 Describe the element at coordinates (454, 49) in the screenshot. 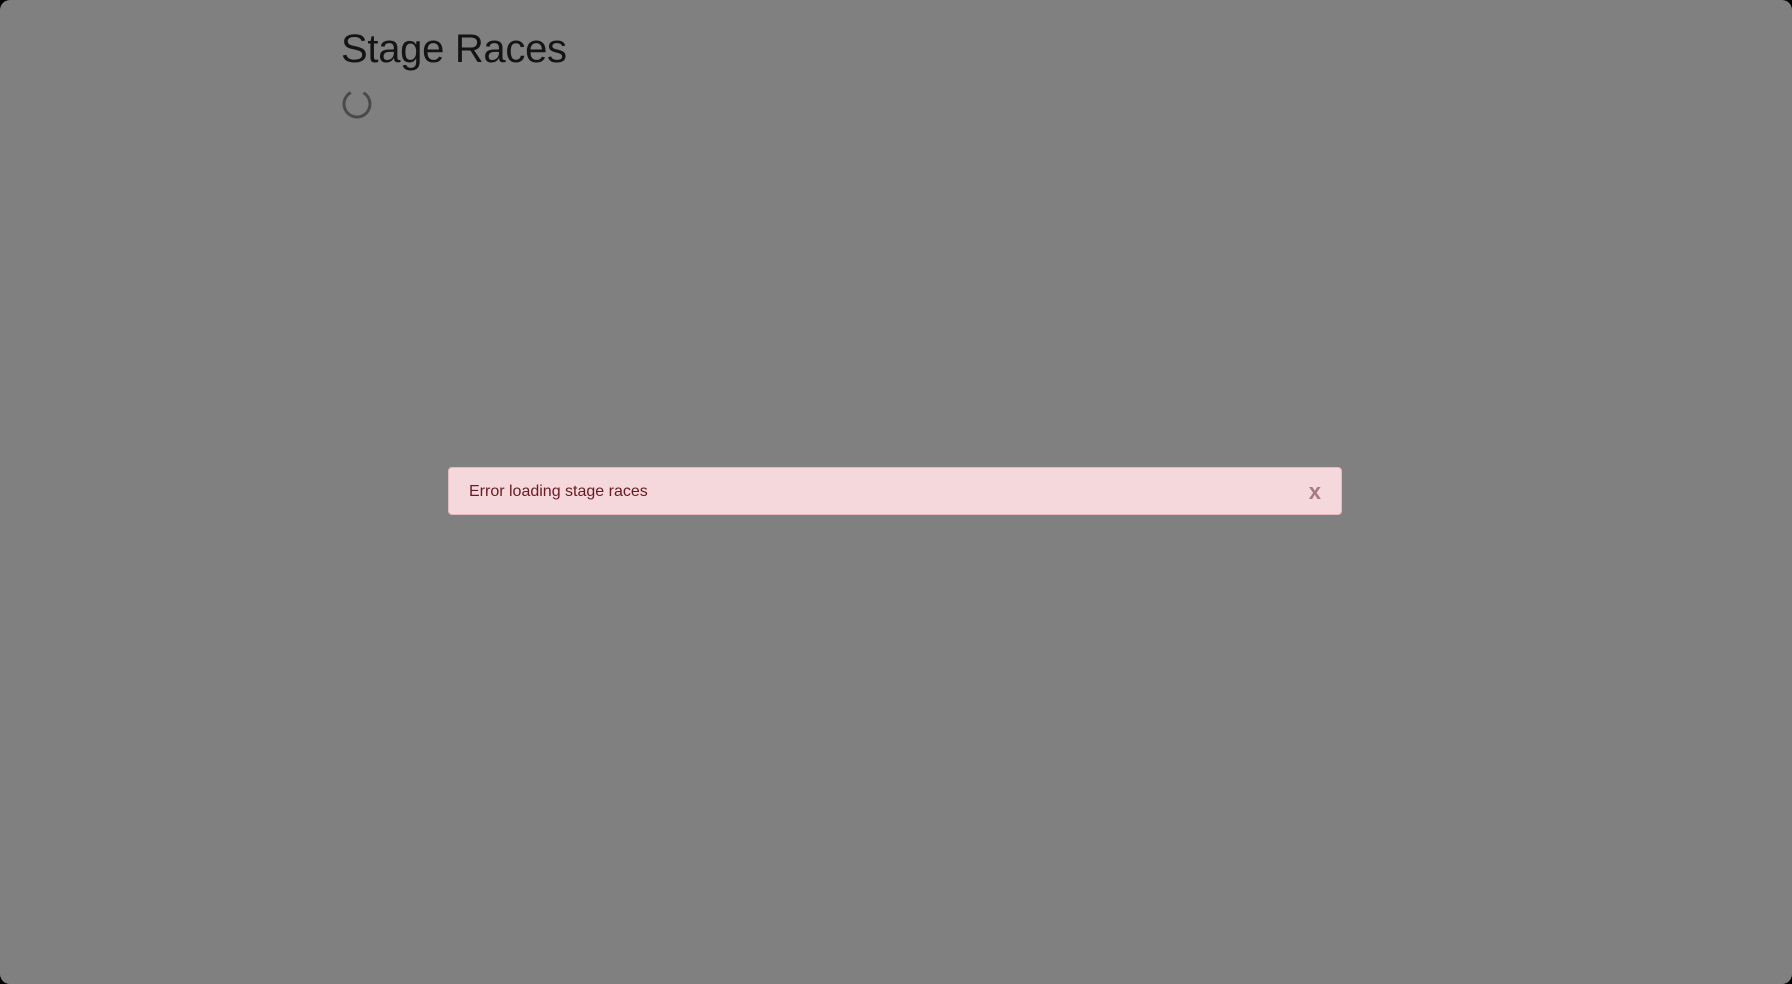

I see `page-title: Stage Races` at that location.